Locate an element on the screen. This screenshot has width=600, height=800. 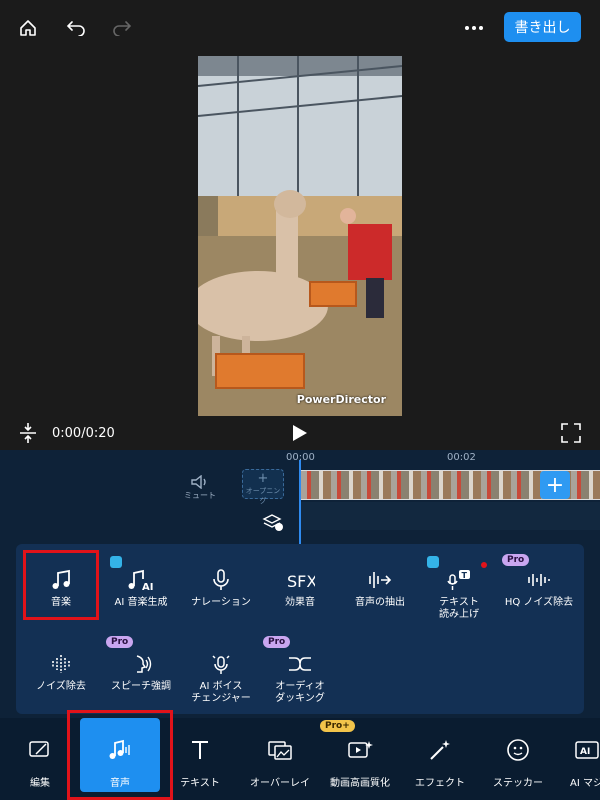
ai-music-icon: AI is located at coordinates (140, 580).